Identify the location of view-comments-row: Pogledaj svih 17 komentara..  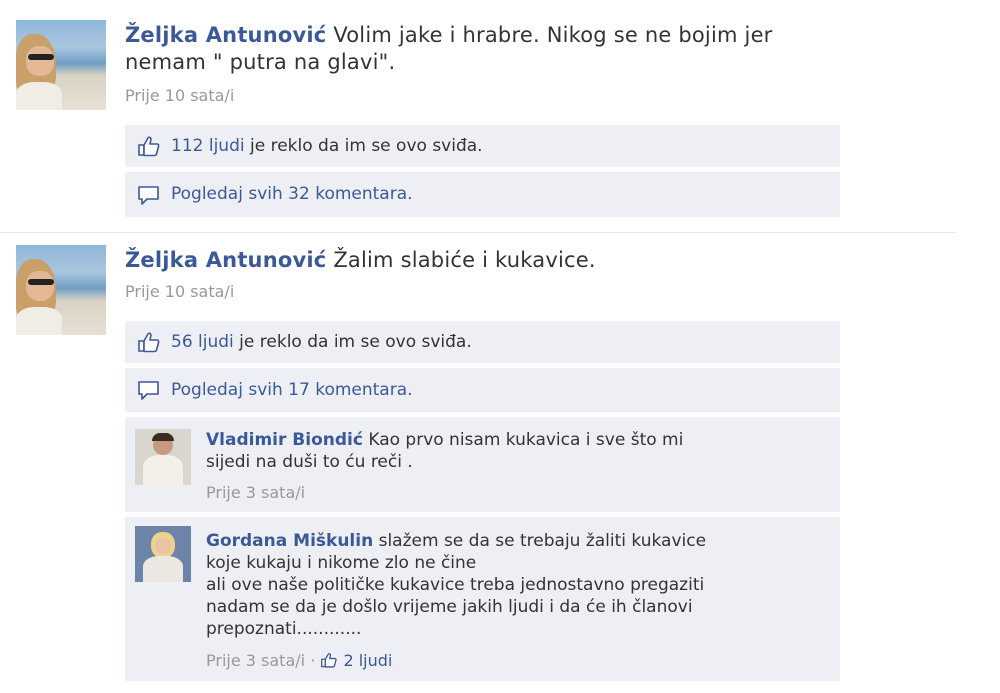
(482, 390).